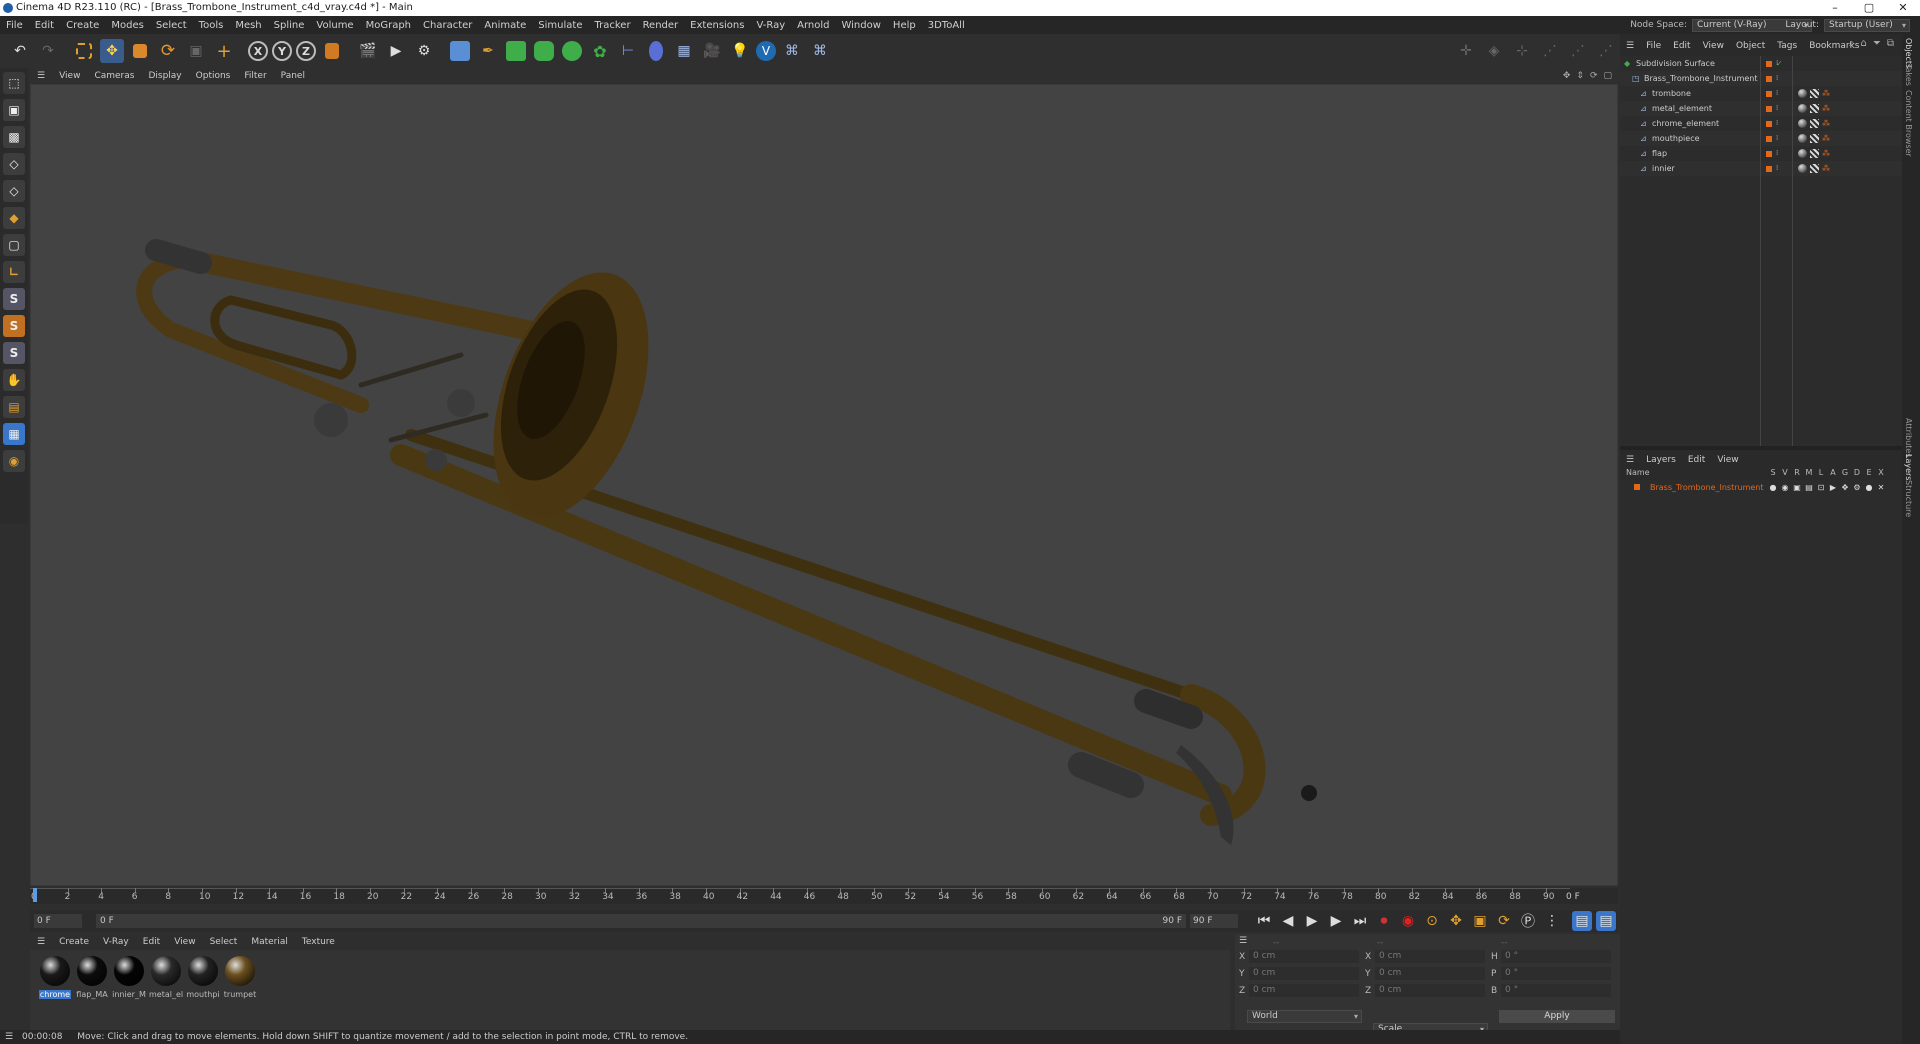  What do you see at coordinates (1908, 467) in the screenshot?
I see `side-tab-layers: Layers` at bounding box center [1908, 467].